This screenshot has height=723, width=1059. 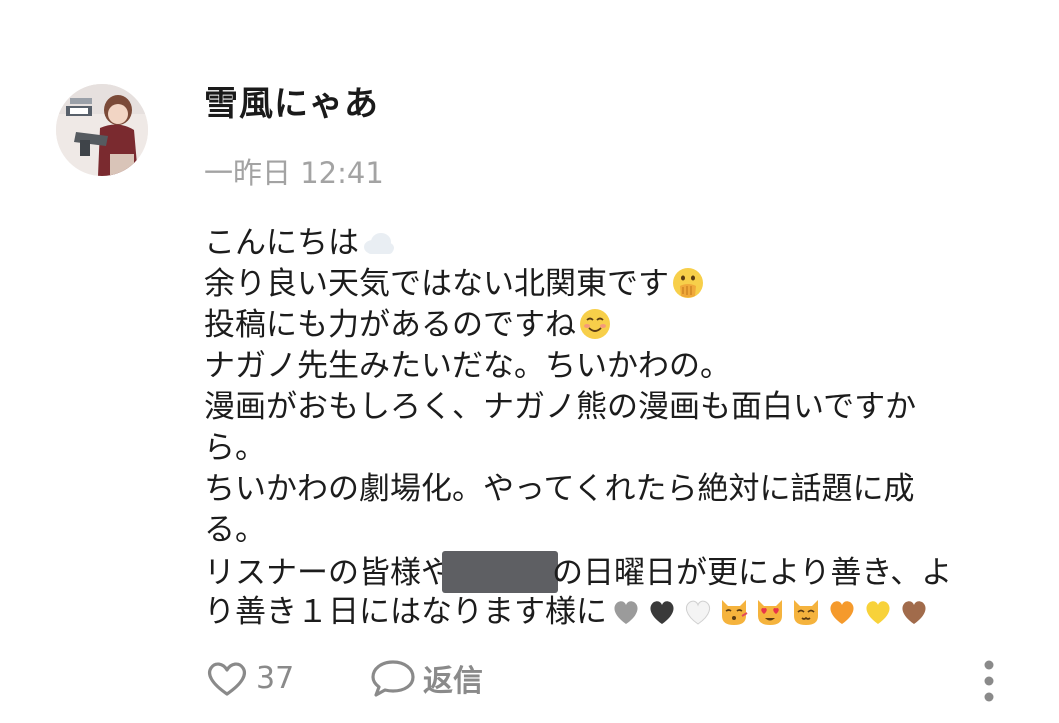 I want to click on avatar, so click(x=102, y=130).